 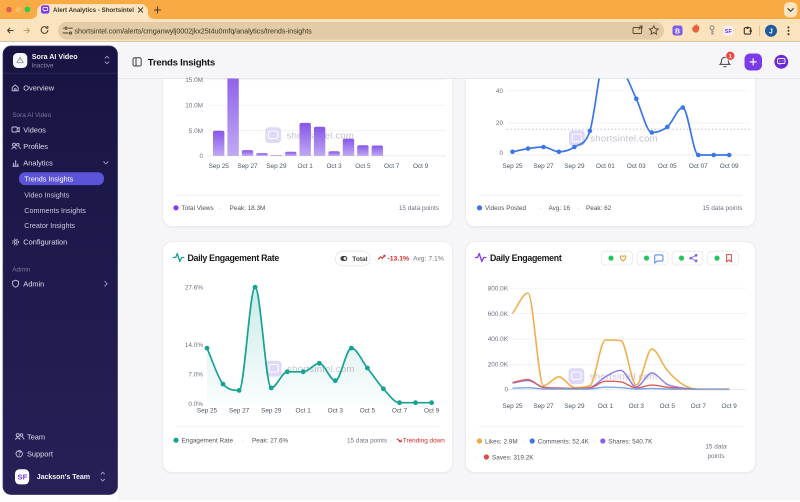 What do you see at coordinates (43, 66) in the screenshot?
I see `svg-text: Inactive` at bounding box center [43, 66].